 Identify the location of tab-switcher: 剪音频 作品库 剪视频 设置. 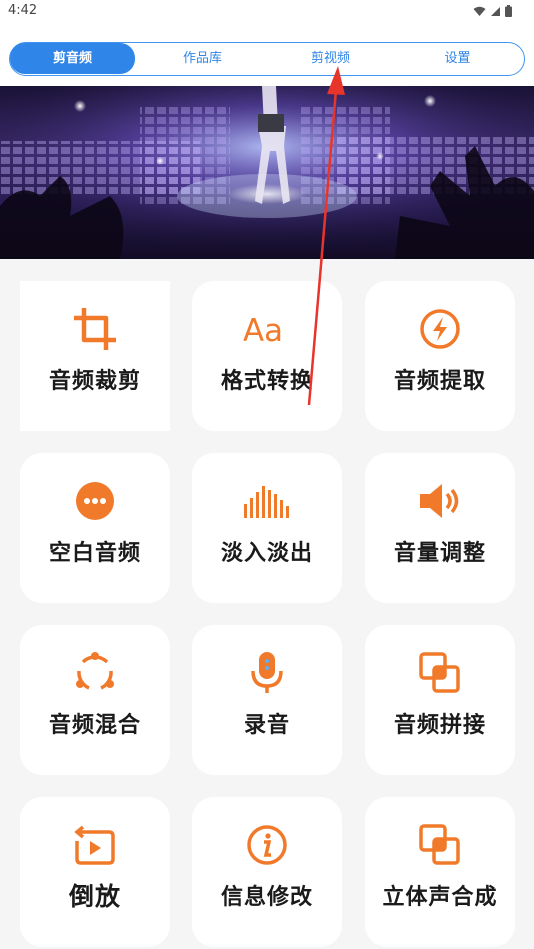
(267, 59).